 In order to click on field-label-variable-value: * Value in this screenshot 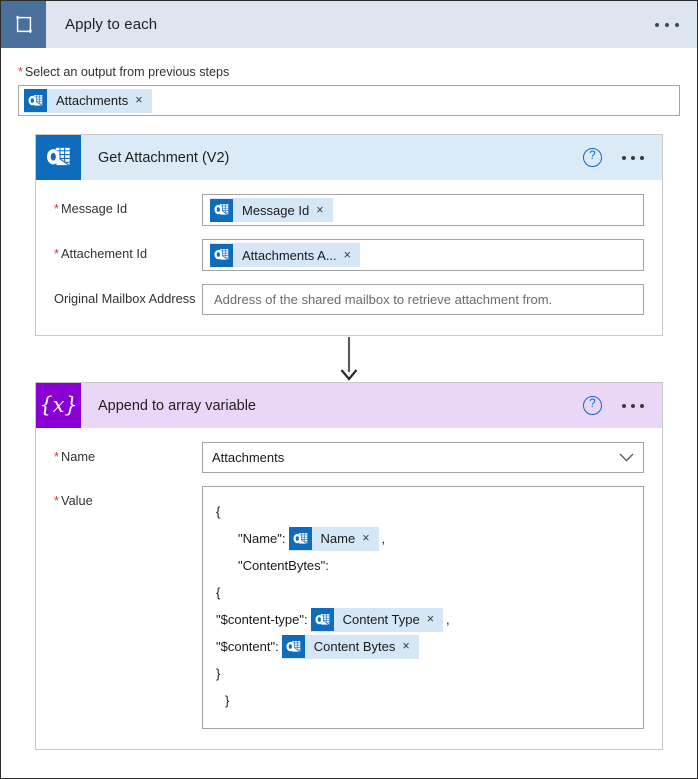, I will do `click(128, 497)`.